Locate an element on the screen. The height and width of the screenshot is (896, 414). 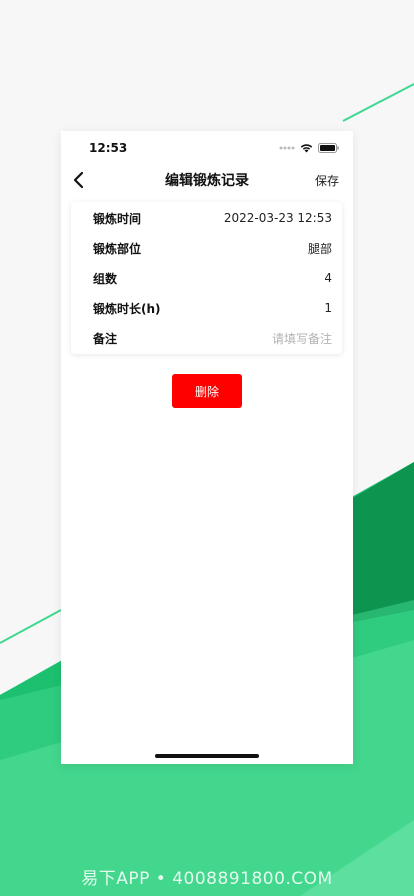
page-title: 编辑锻炼记录 is located at coordinates (207, 181).